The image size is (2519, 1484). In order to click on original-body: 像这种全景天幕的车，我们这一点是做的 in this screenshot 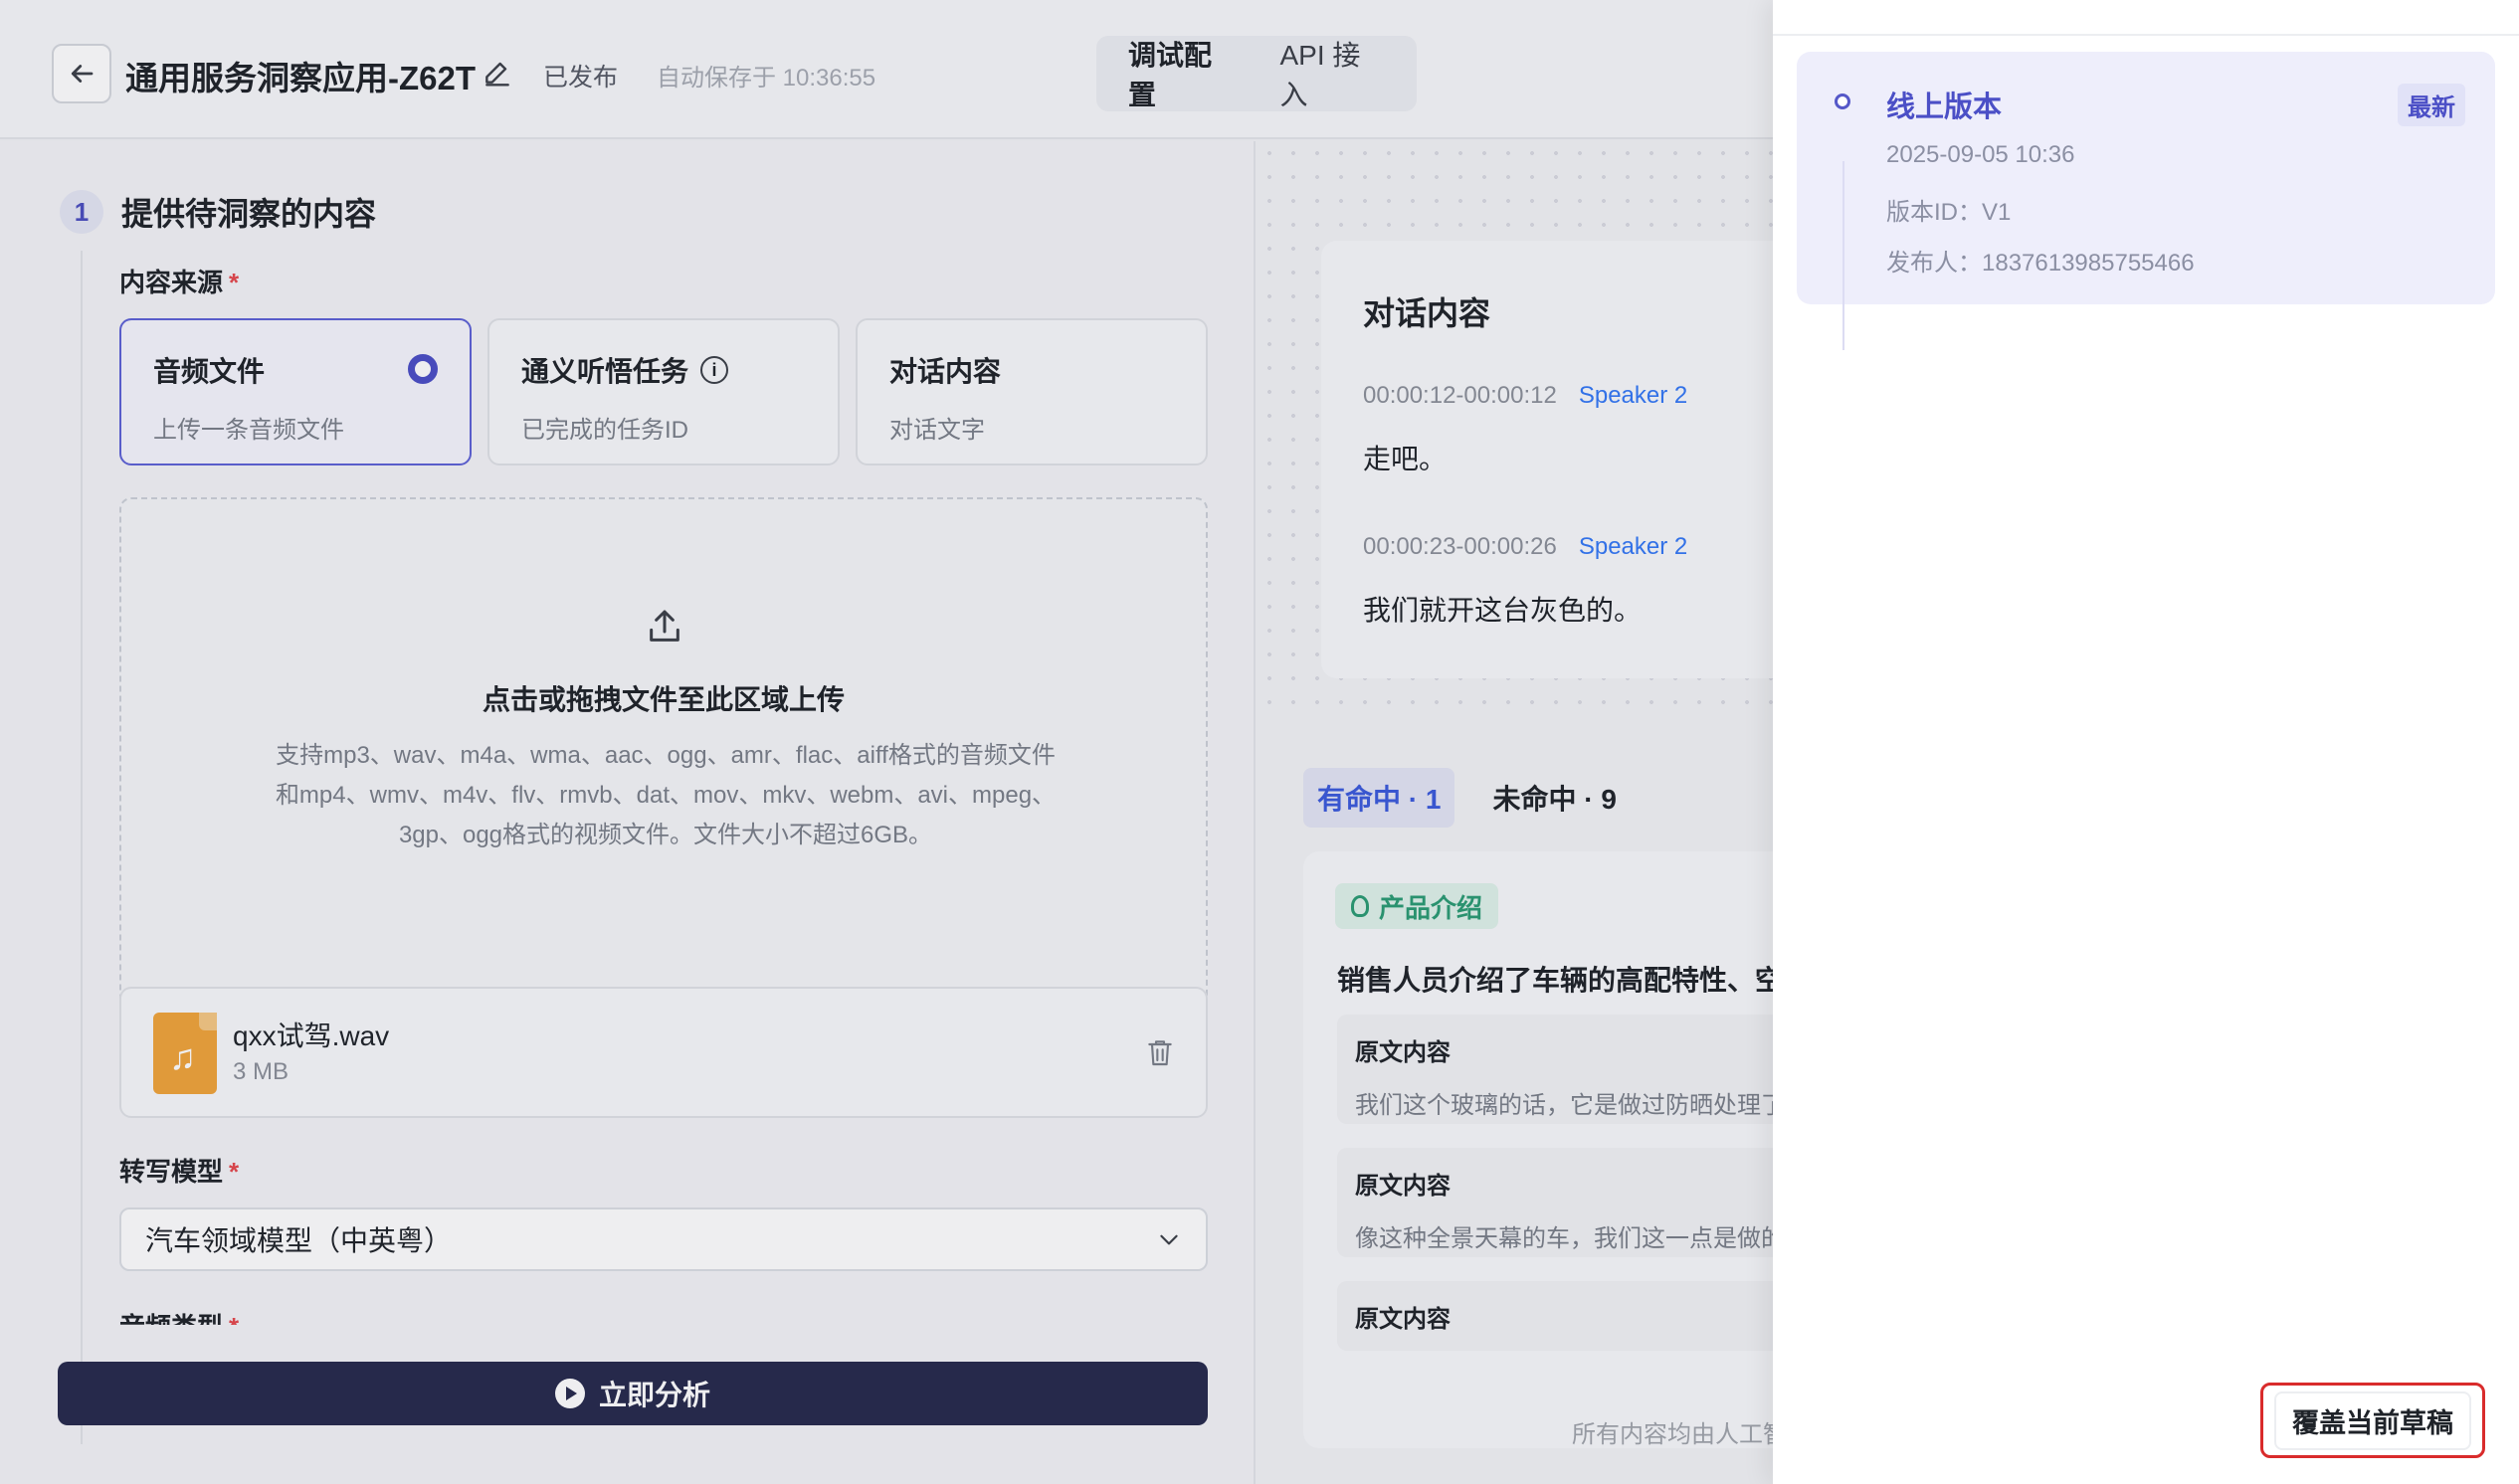, I will do `click(1564, 1238)`.